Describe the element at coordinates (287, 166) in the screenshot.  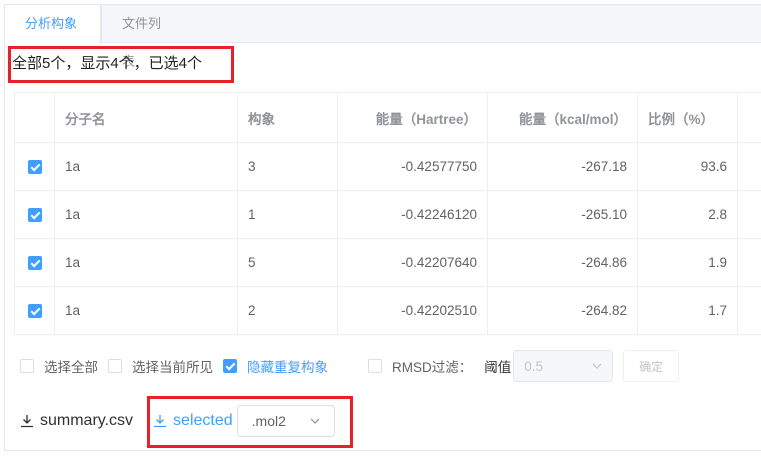
I see `cell-conformer: 3` at that location.